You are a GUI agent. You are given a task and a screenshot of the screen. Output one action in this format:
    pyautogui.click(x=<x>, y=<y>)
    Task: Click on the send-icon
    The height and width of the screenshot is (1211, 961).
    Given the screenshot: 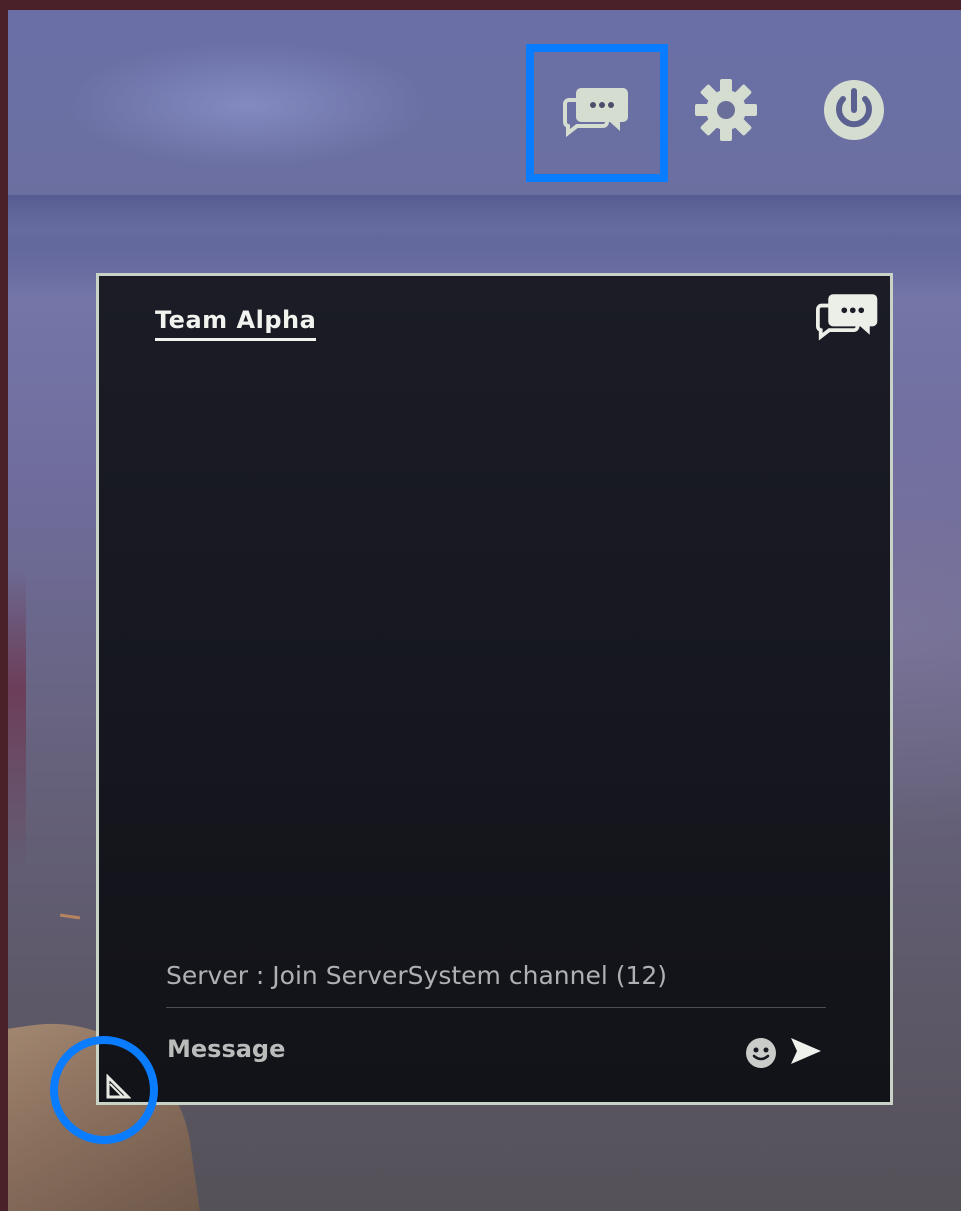 What is the action you would take?
    pyautogui.click(x=806, y=1051)
    